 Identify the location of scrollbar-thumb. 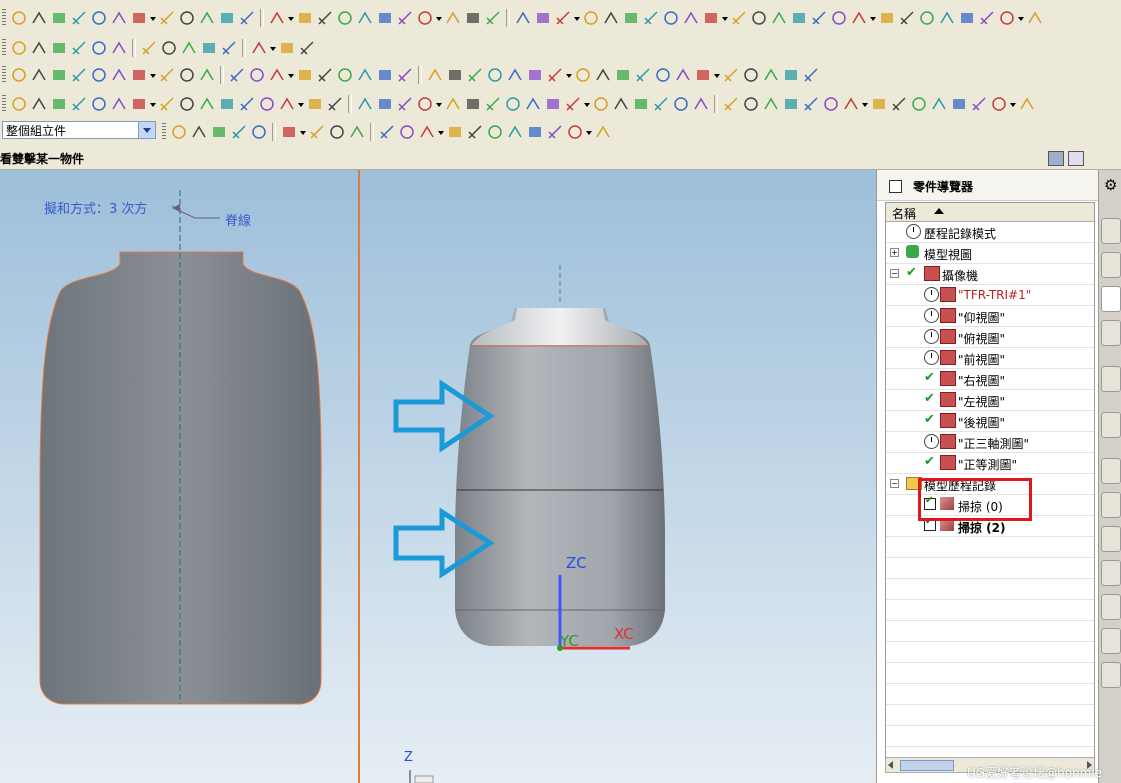
(927, 765).